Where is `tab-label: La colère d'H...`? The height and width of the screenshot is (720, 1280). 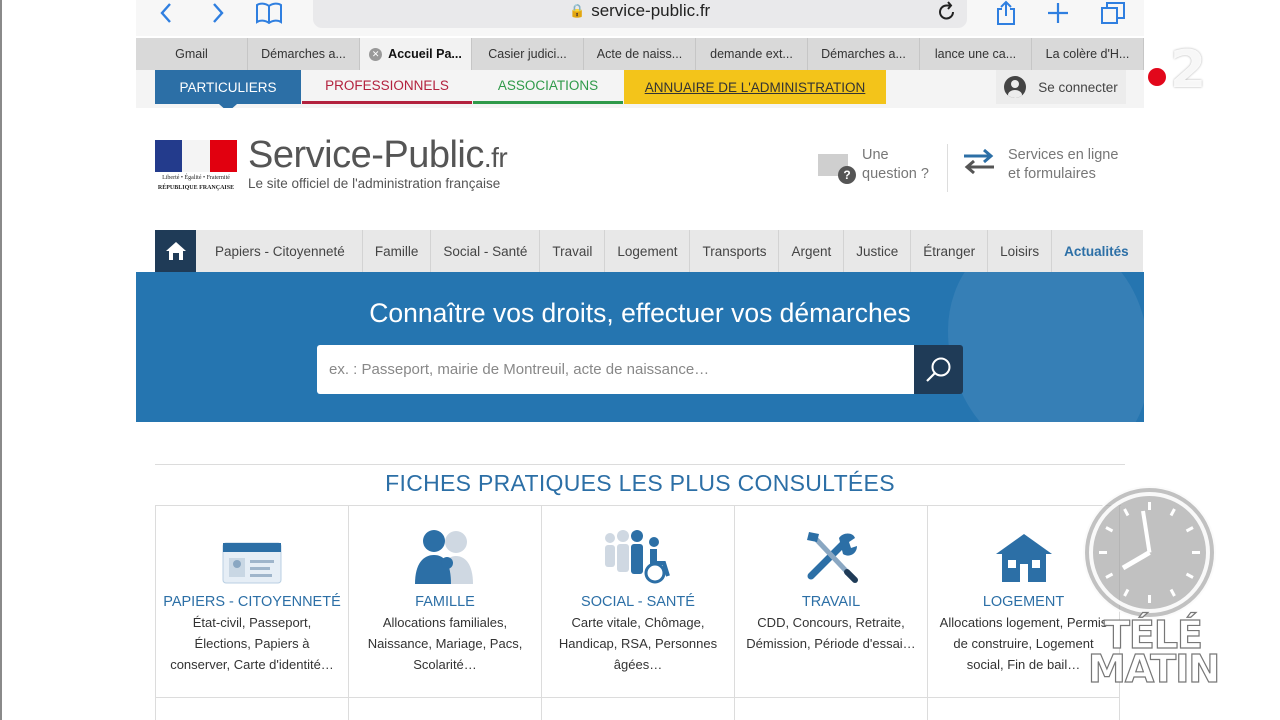 tab-label: La colère d'H... is located at coordinates (1087, 54).